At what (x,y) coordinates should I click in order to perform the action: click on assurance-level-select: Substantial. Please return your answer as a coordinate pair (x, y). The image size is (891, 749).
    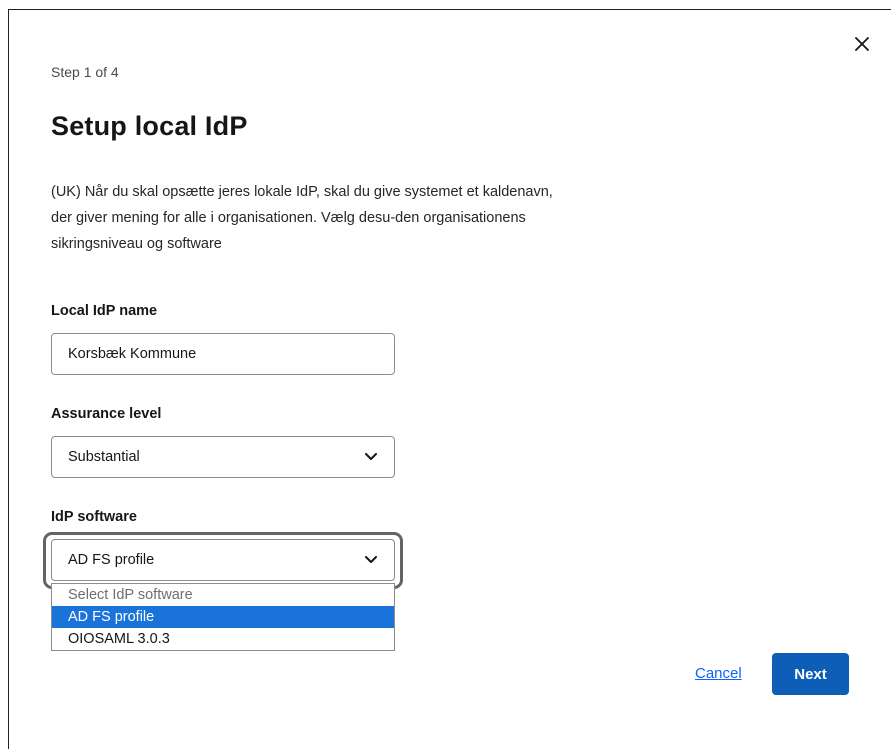
    Looking at the image, I should click on (223, 457).